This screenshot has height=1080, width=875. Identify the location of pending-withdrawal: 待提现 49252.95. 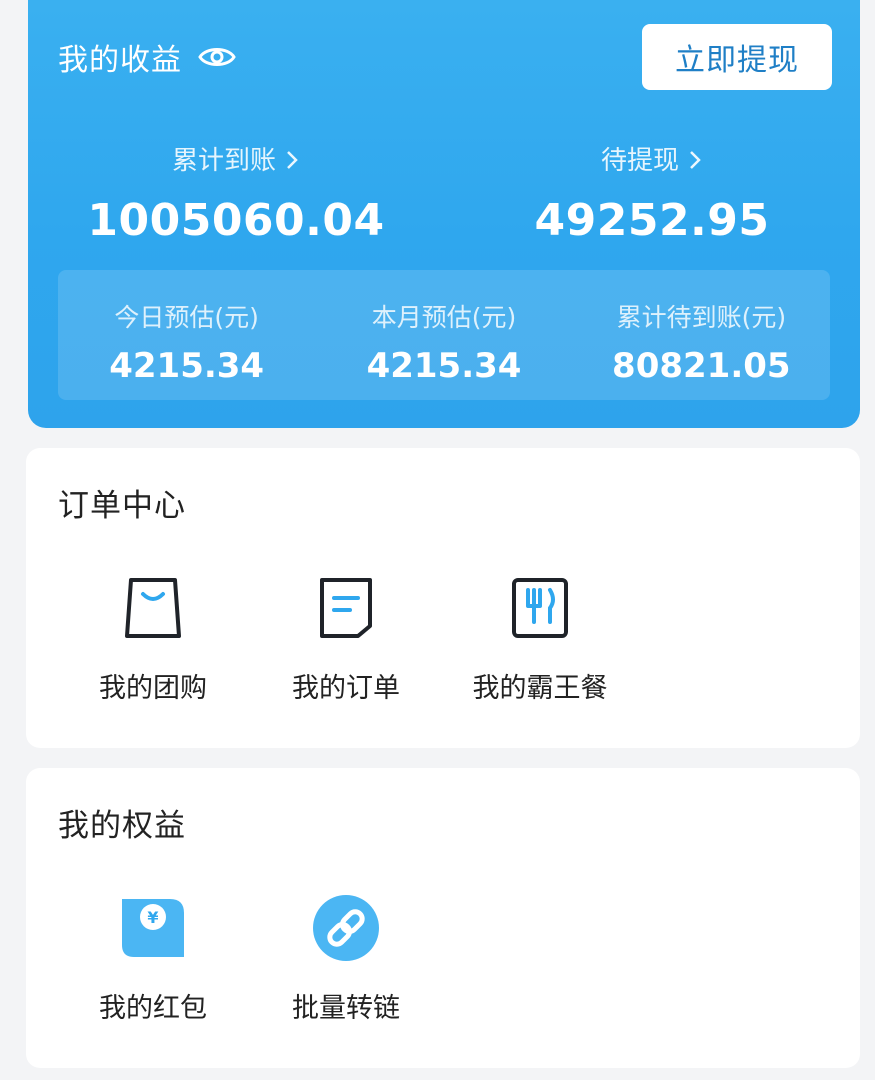
(652, 193).